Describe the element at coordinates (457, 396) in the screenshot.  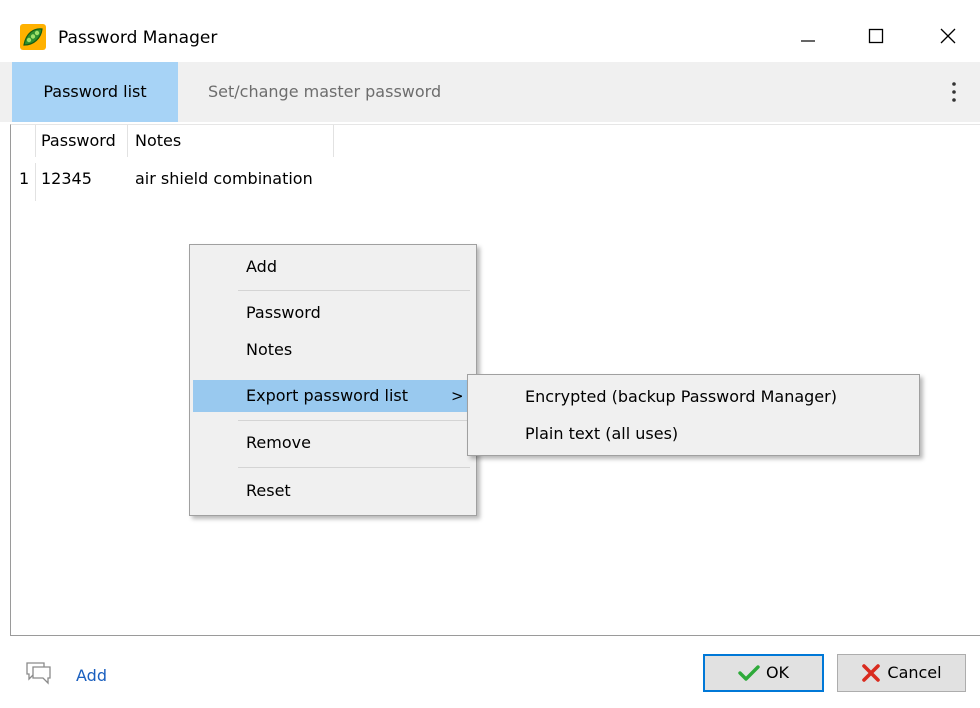
I see `submenu-arrow-icon: >` at that location.